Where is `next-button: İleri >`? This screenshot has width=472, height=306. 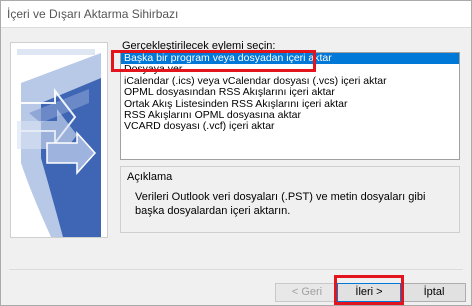
next-button: İleri > is located at coordinates (369, 292).